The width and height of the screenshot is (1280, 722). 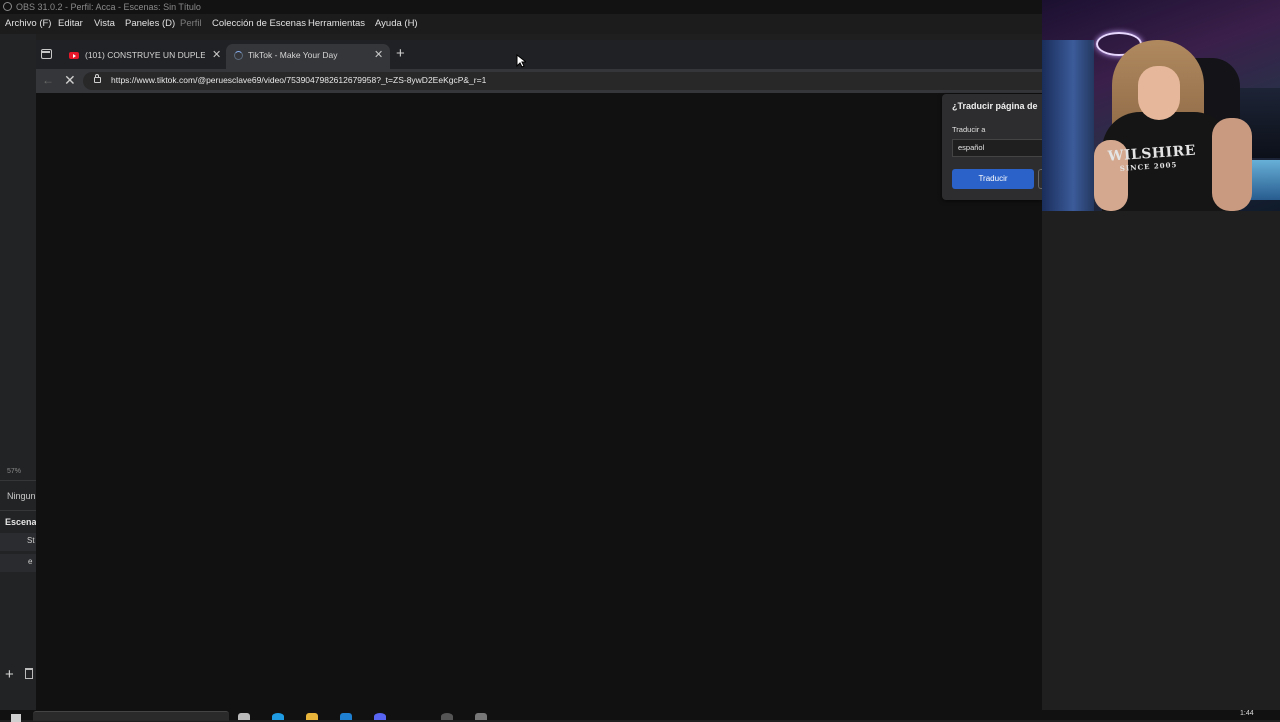 I want to click on scene-list-item: e, so click(x=18, y=563).